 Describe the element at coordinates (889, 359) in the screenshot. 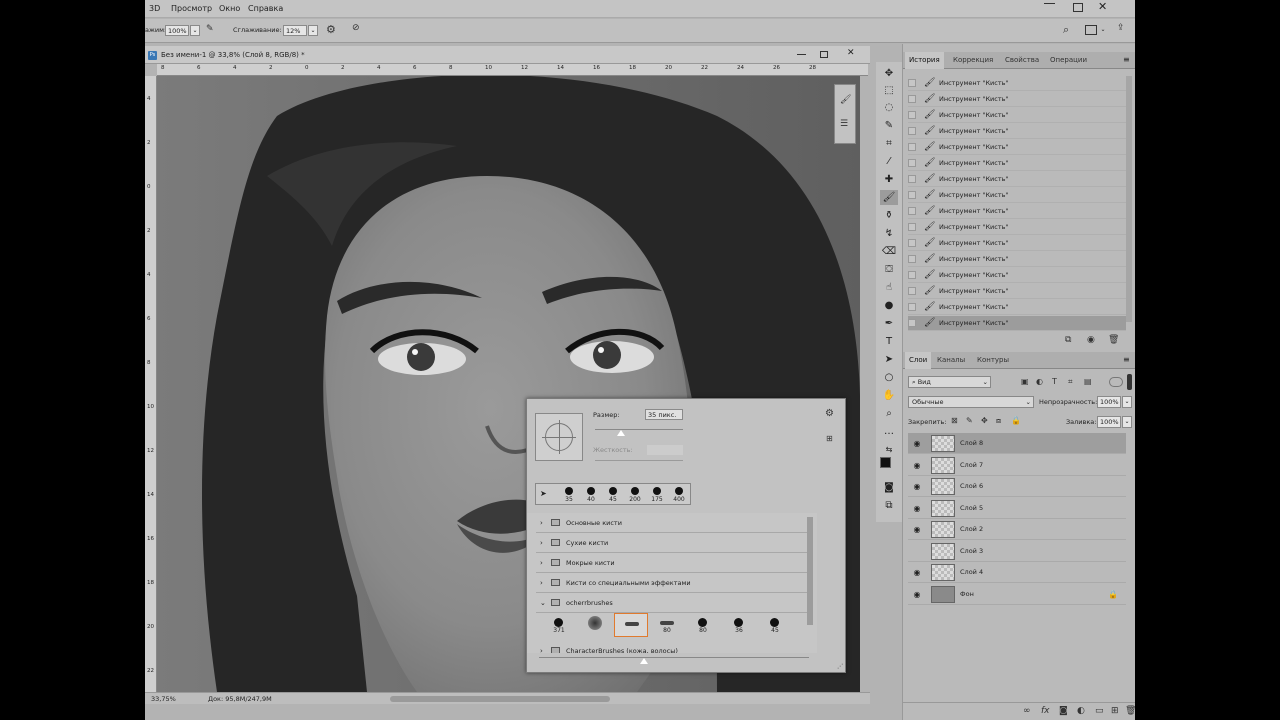

I see `path-select-icon: ➤` at that location.